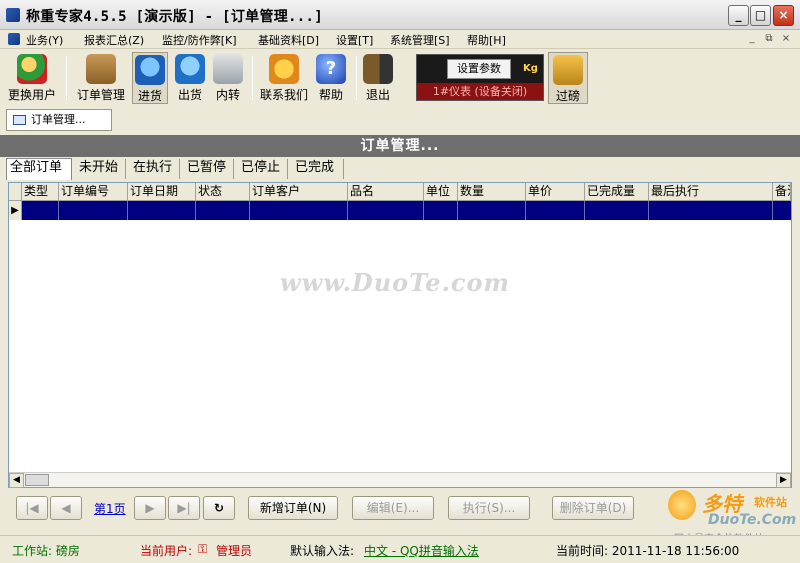 The width and height of the screenshot is (800, 563). I want to click on delete-order-button: 删除订单(D), so click(593, 508).